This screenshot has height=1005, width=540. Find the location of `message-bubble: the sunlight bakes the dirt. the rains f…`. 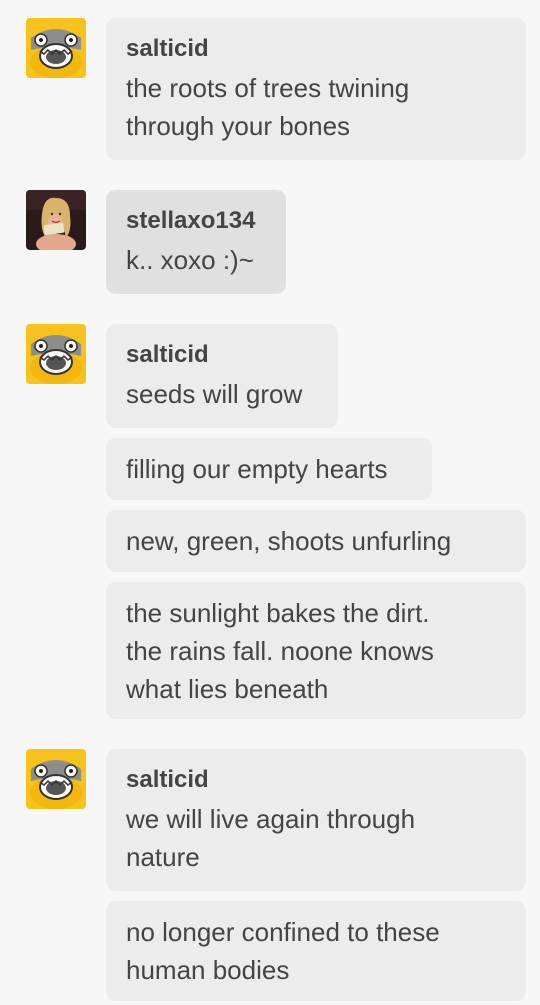

message-bubble: the sunlight bakes the dirt. the rains f… is located at coordinates (316, 650).